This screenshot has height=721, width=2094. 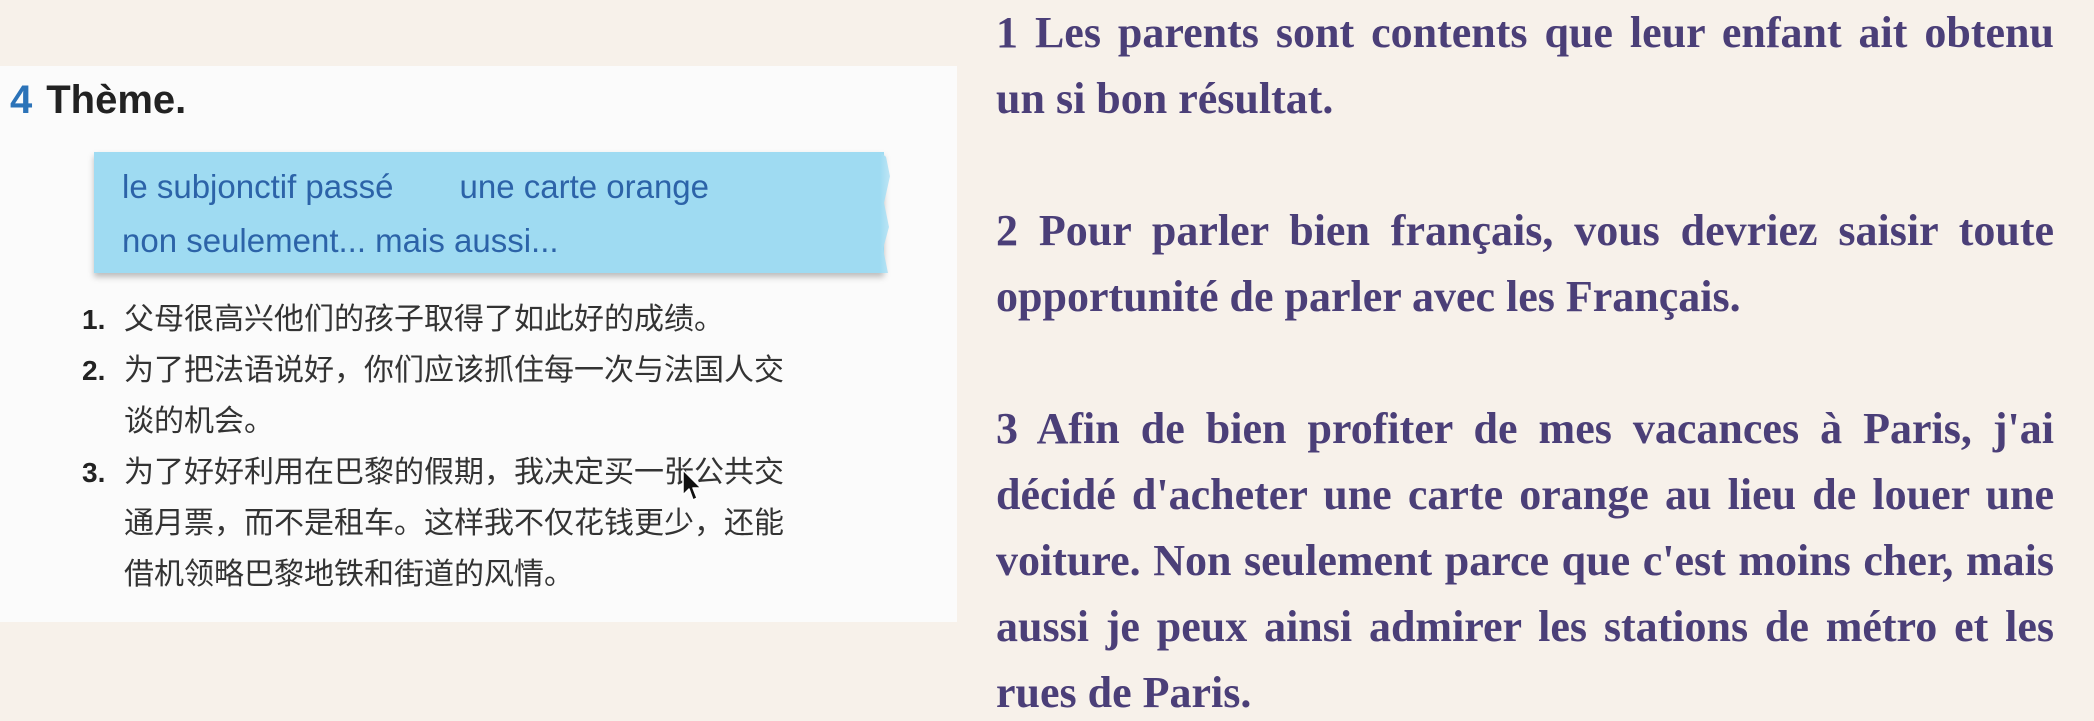 I want to click on exercise-item: 1. 父母很高兴他们的孩子取得了如此好的成绩。, so click(x=512, y=319).